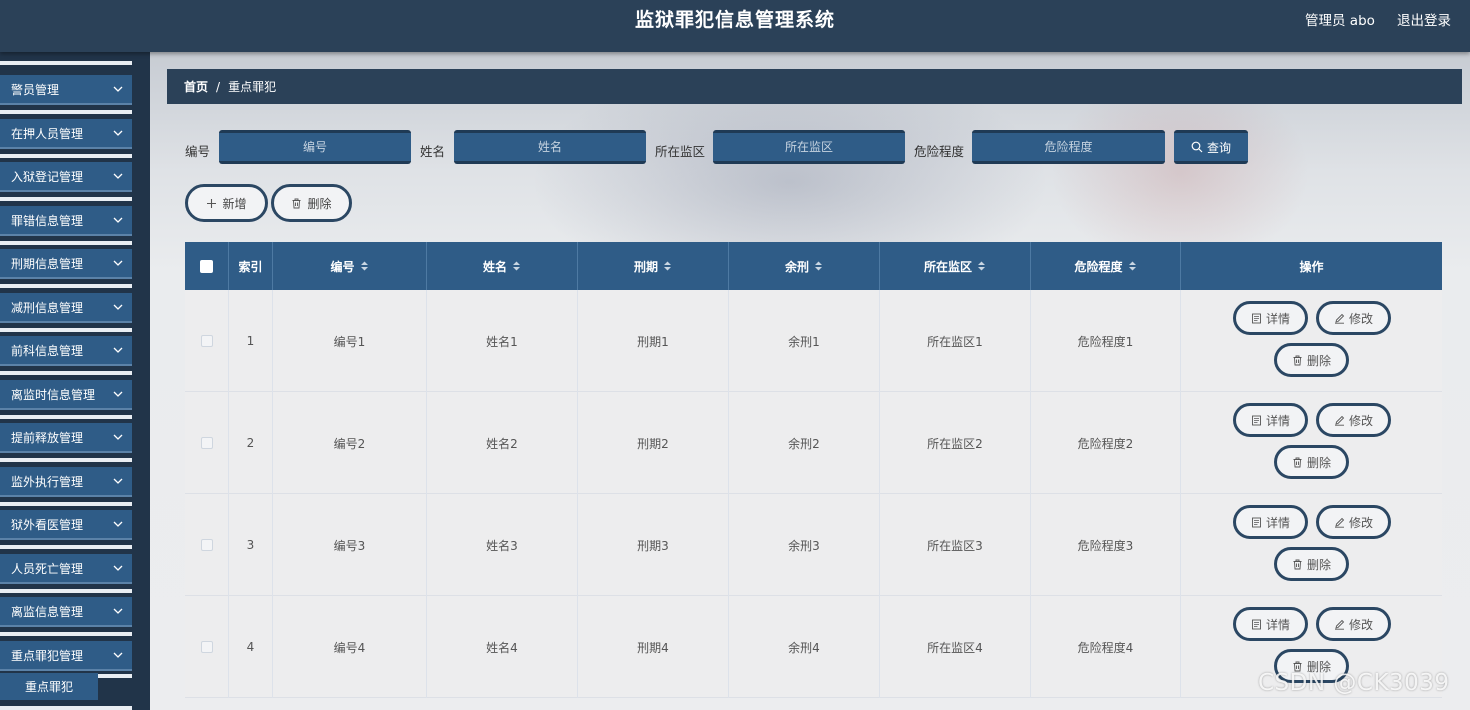 This screenshot has width=1470, height=710. Describe the element at coordinates (947, 266) in the screenshot. I see `column-header-label: 所在监区` at that location.